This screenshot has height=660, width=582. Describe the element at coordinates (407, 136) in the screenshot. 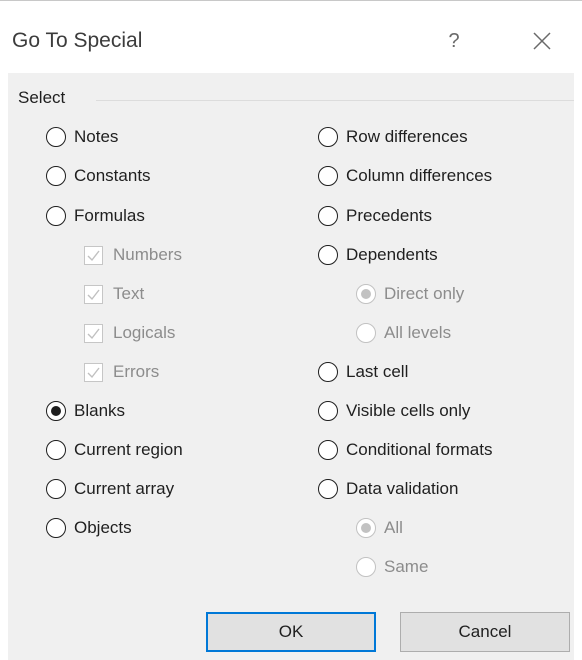

I see `radio-label: Row differences` at that location.